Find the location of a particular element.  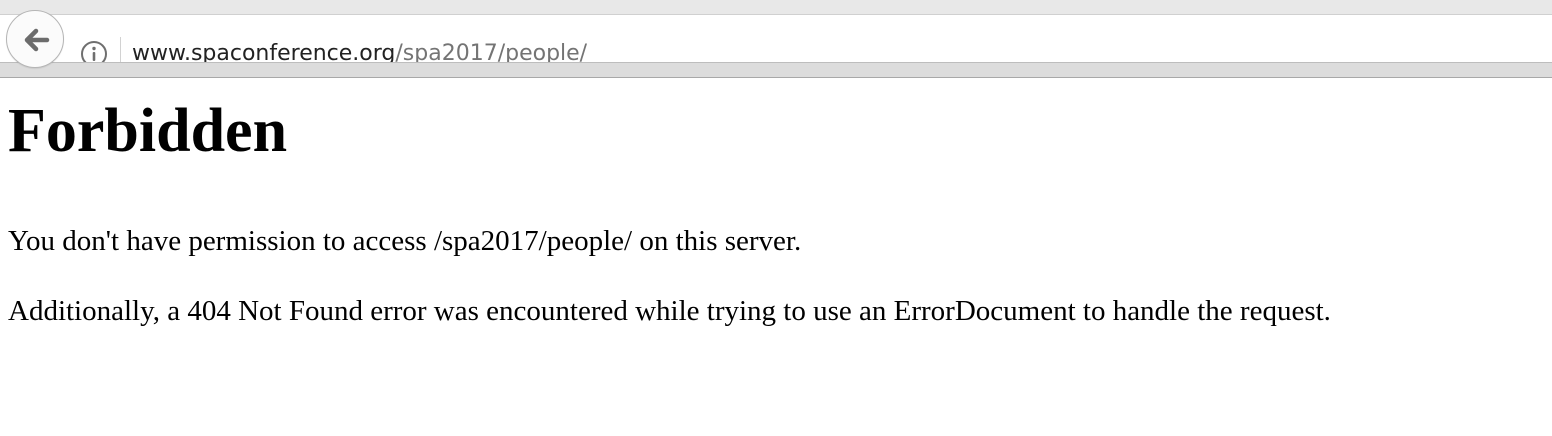

back-button is located at coordinates (35, 39).